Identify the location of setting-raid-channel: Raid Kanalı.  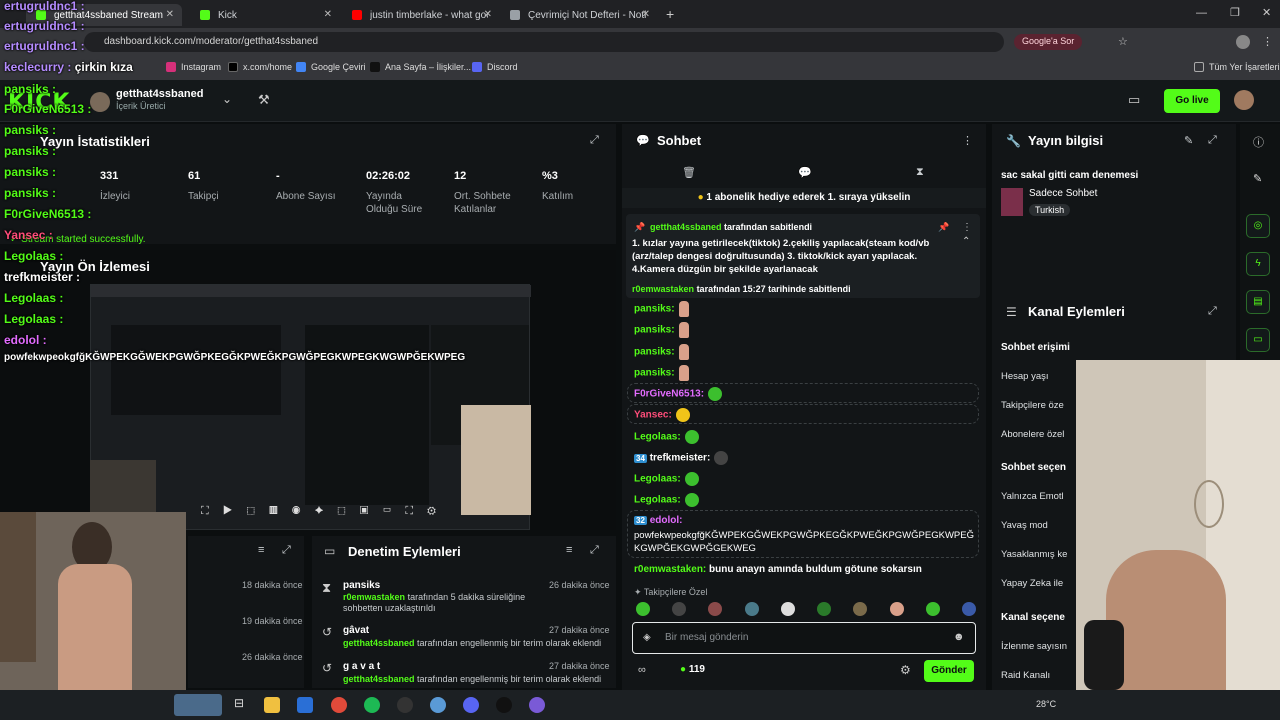
(1025, 675).